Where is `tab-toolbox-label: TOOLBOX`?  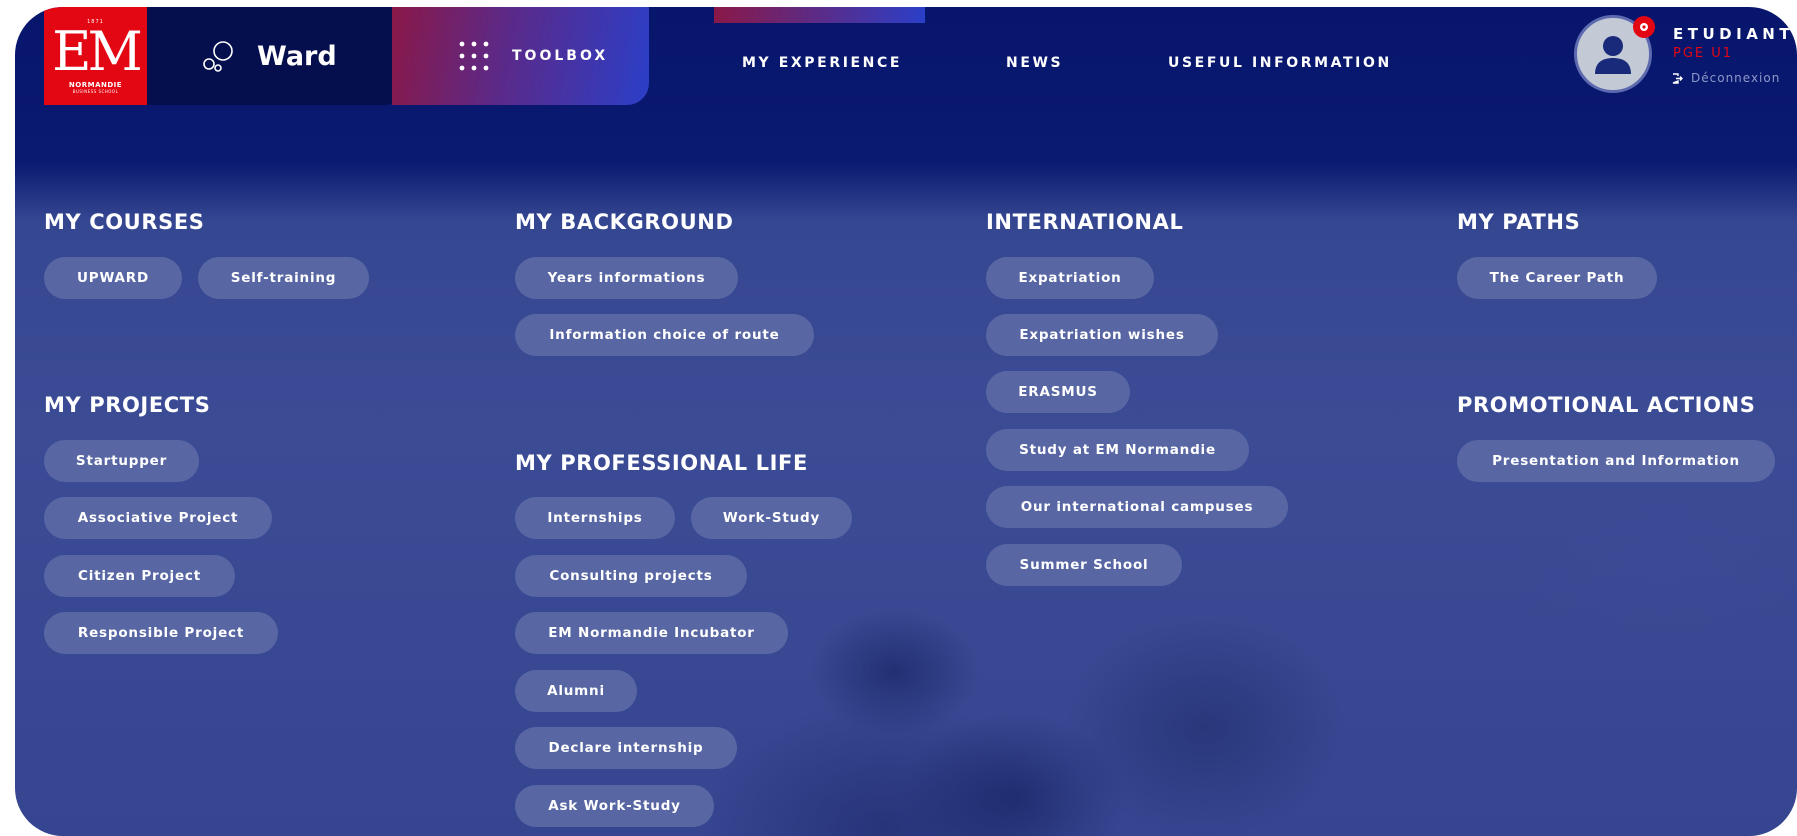
tab-toolbox-label: TOOLBOX is located at coordinates (560, 56).